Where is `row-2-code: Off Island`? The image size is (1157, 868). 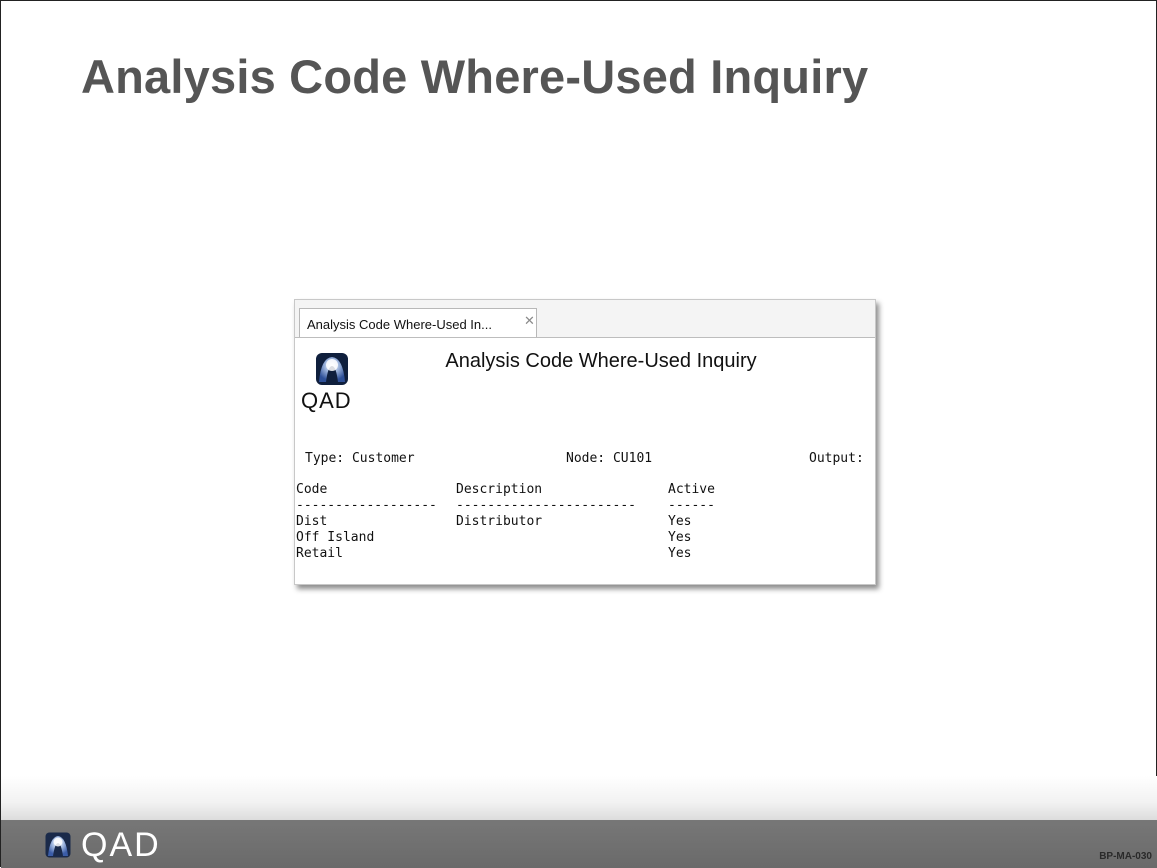 row-2-code: Off Island is located at coordinates (335, 537).